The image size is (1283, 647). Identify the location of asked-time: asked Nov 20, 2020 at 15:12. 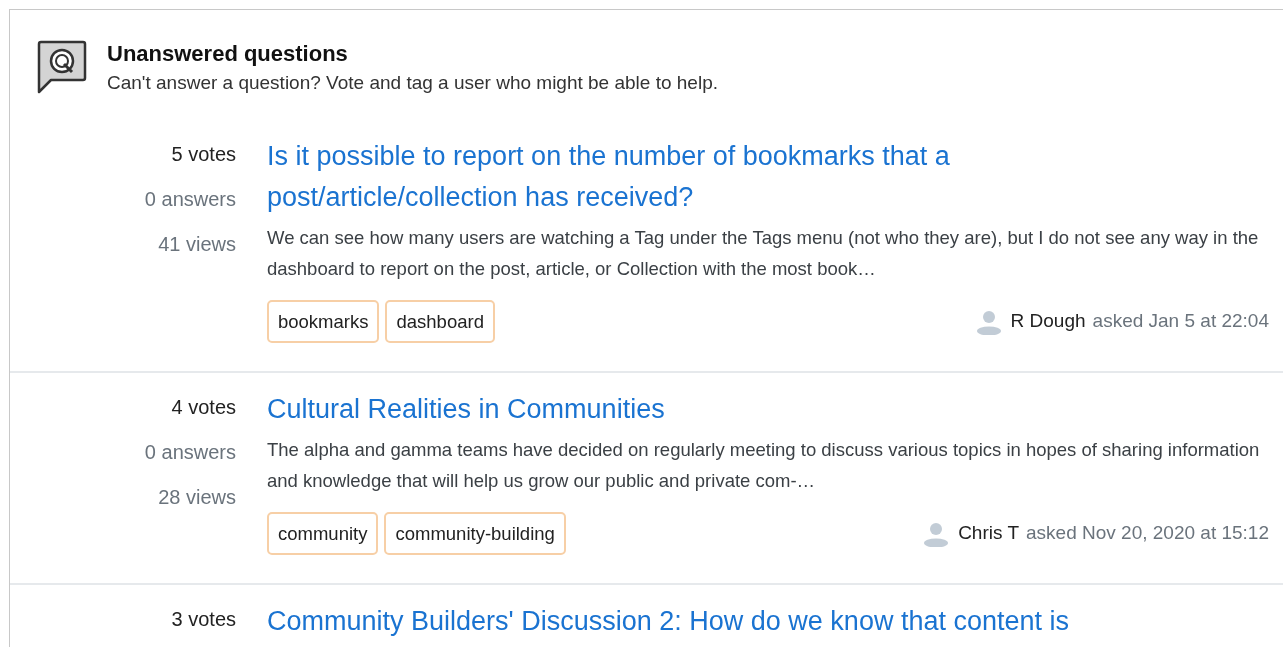
(1147, 533).